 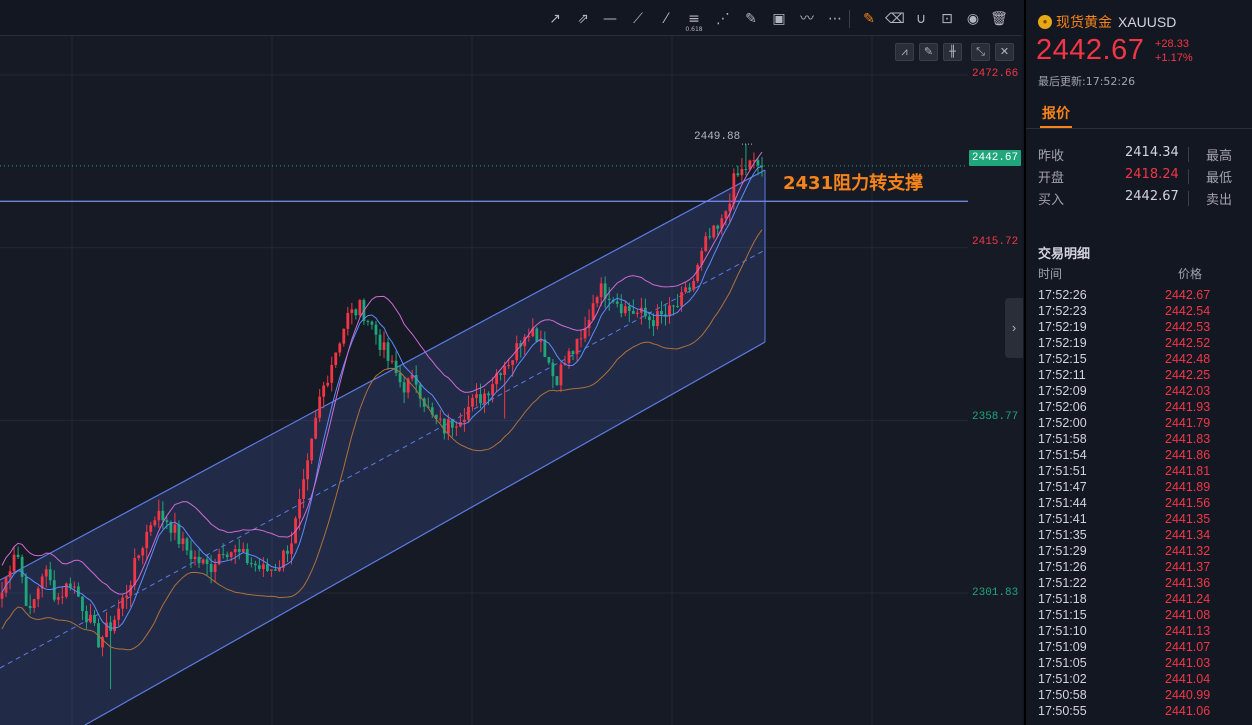 What do you see at coordinates (995, 593) in the screenshot?
I see `price-axis-tick-label: 2301.83` at bounding box center [995, 593].